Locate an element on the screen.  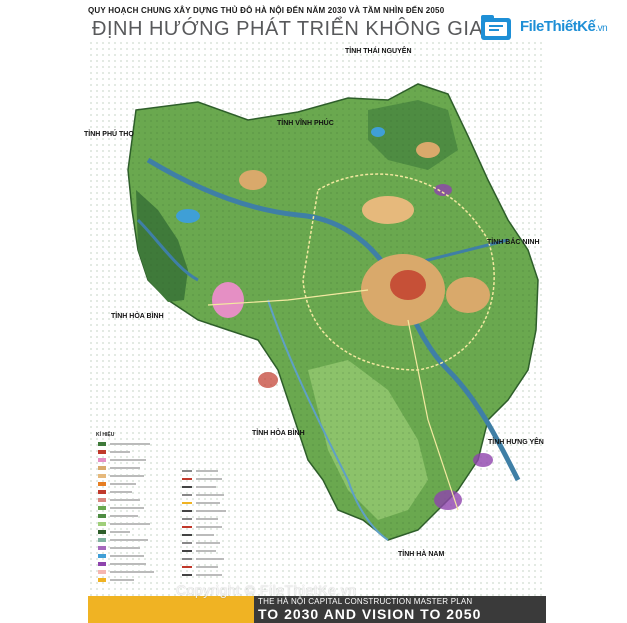
label-vinh-phuc: TỈNH VĨNH PHÚC is located at coordinates (305, 123).